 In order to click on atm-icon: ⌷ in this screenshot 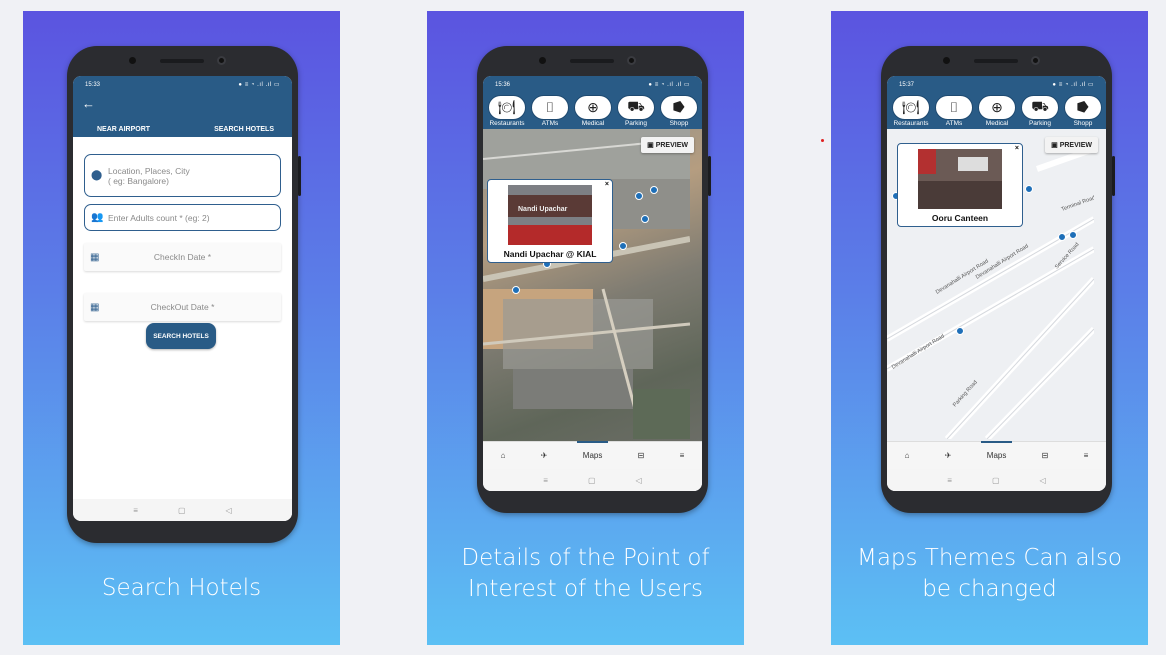, I will do `click(550, 107)`.